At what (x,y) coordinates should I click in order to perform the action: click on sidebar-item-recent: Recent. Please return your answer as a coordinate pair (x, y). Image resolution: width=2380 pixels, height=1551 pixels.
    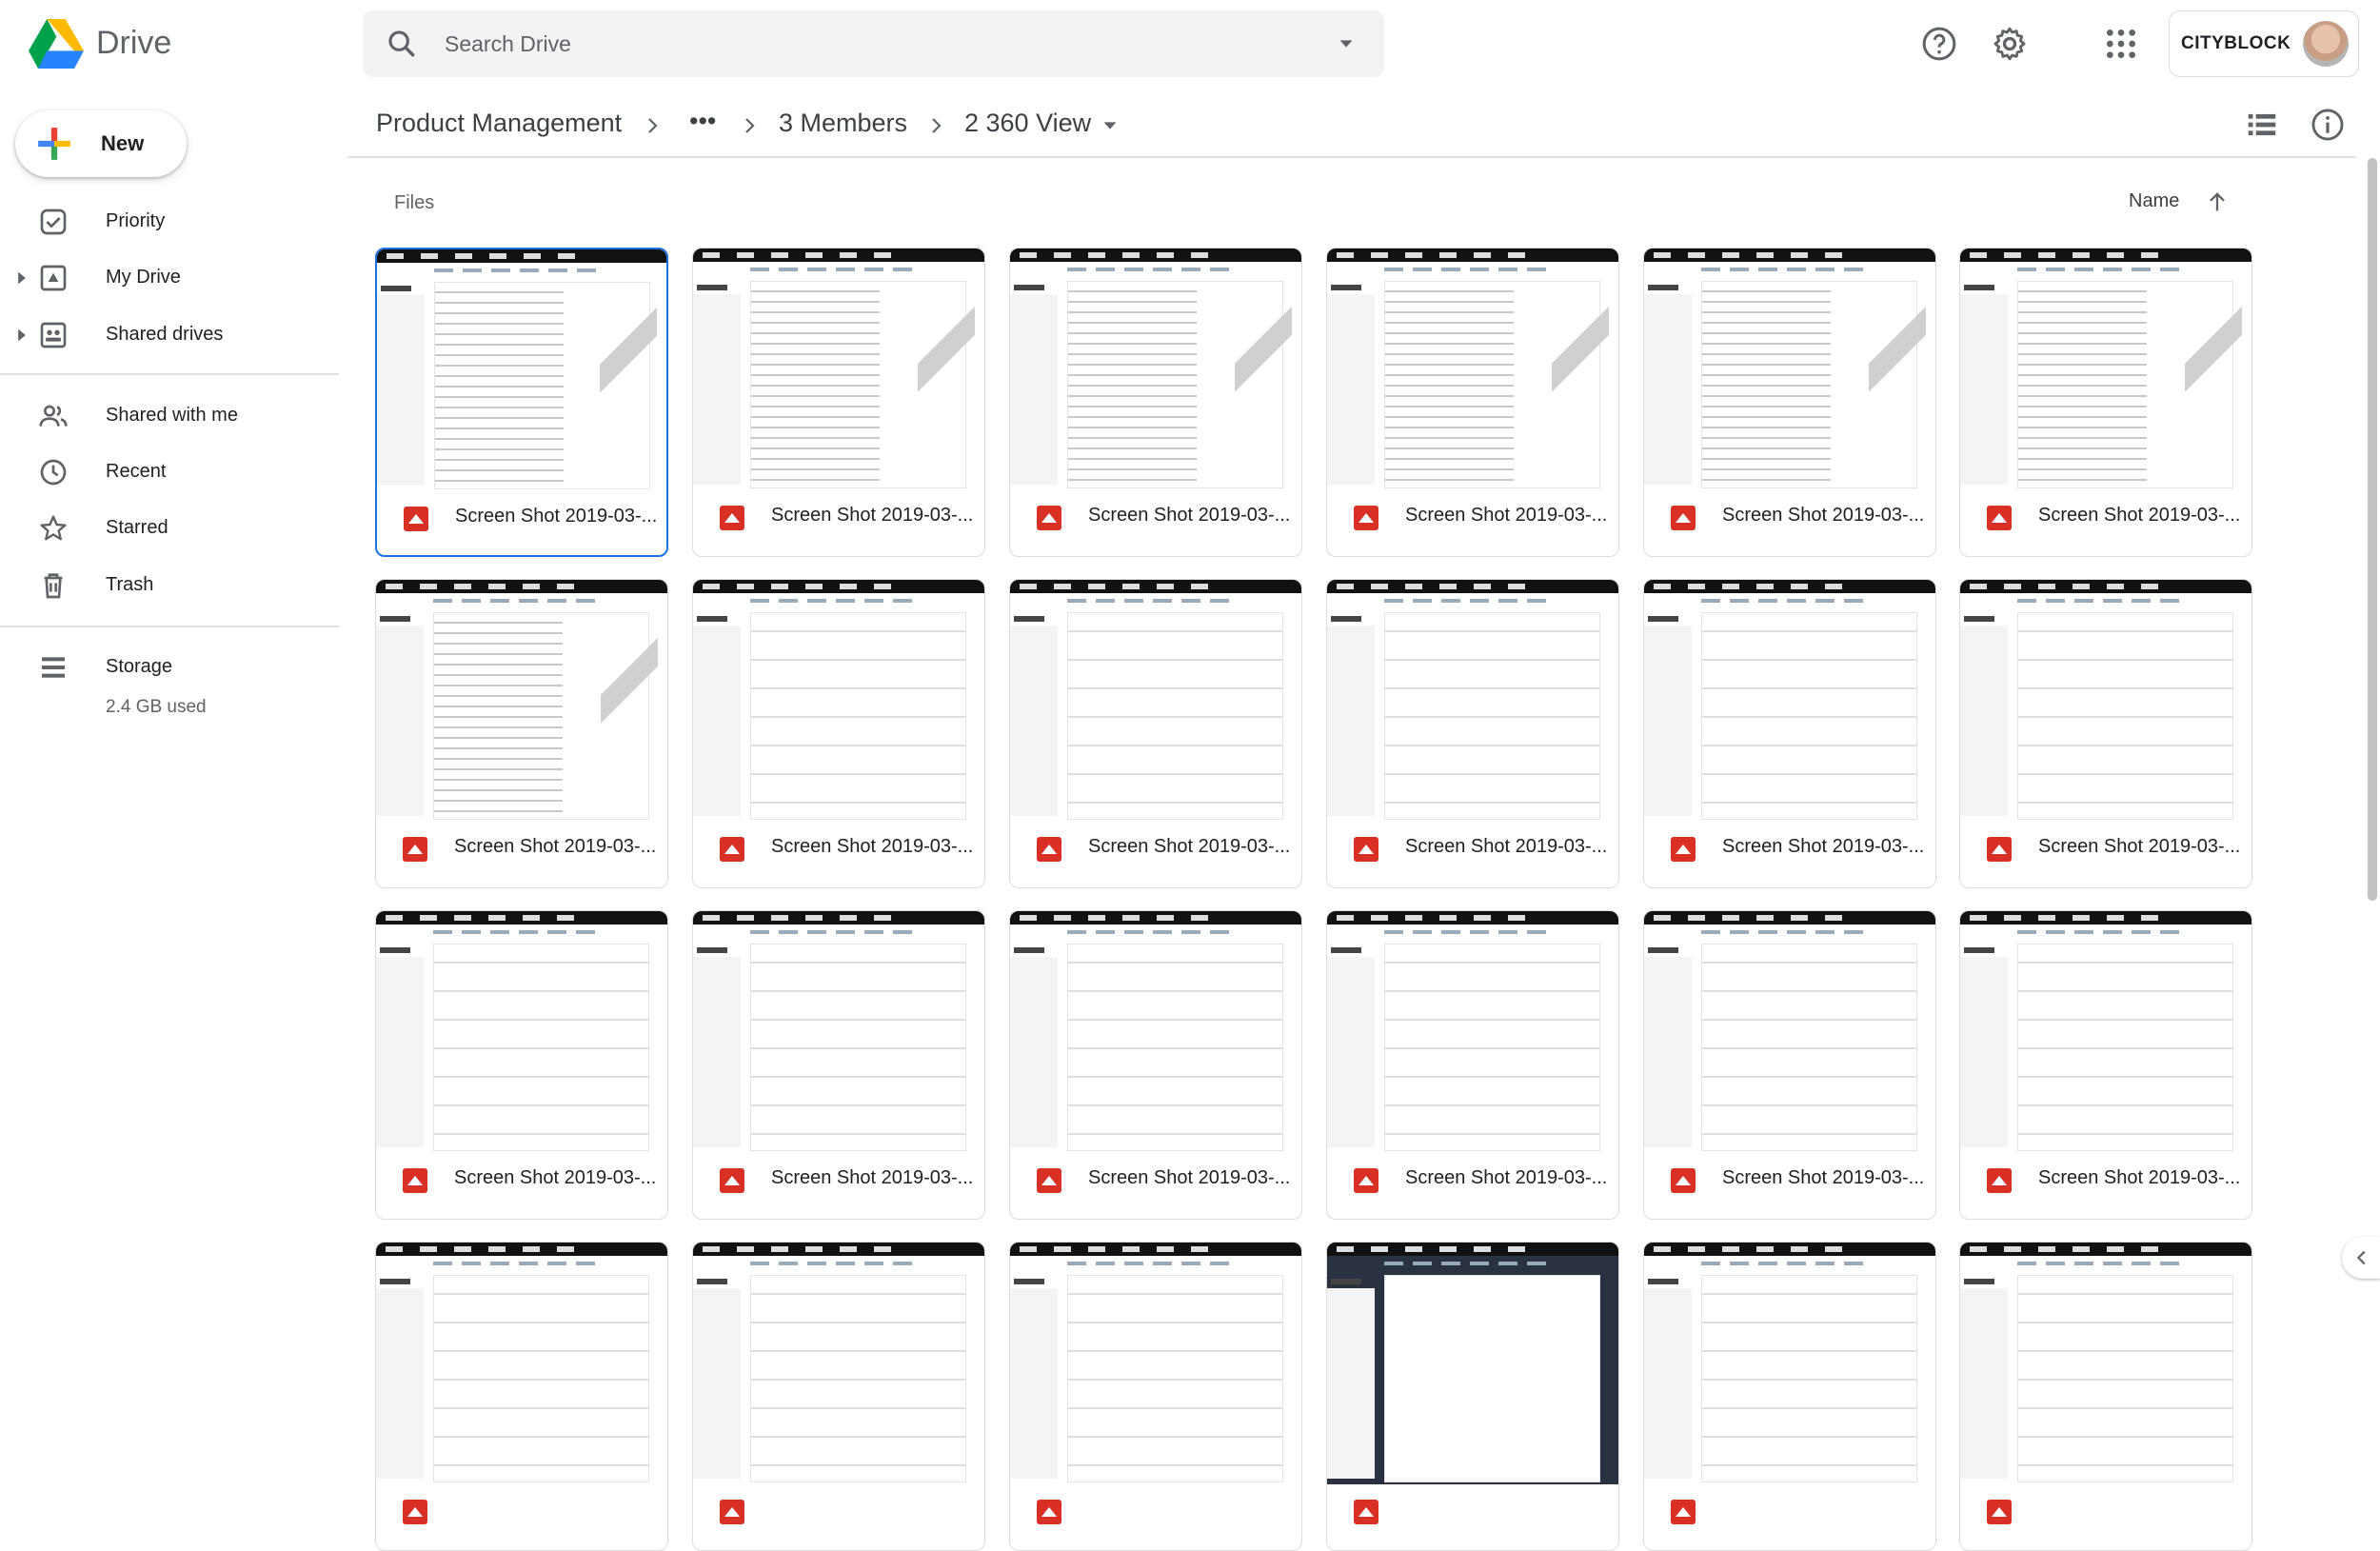
    Looking at the image, I should click on (169, 472).